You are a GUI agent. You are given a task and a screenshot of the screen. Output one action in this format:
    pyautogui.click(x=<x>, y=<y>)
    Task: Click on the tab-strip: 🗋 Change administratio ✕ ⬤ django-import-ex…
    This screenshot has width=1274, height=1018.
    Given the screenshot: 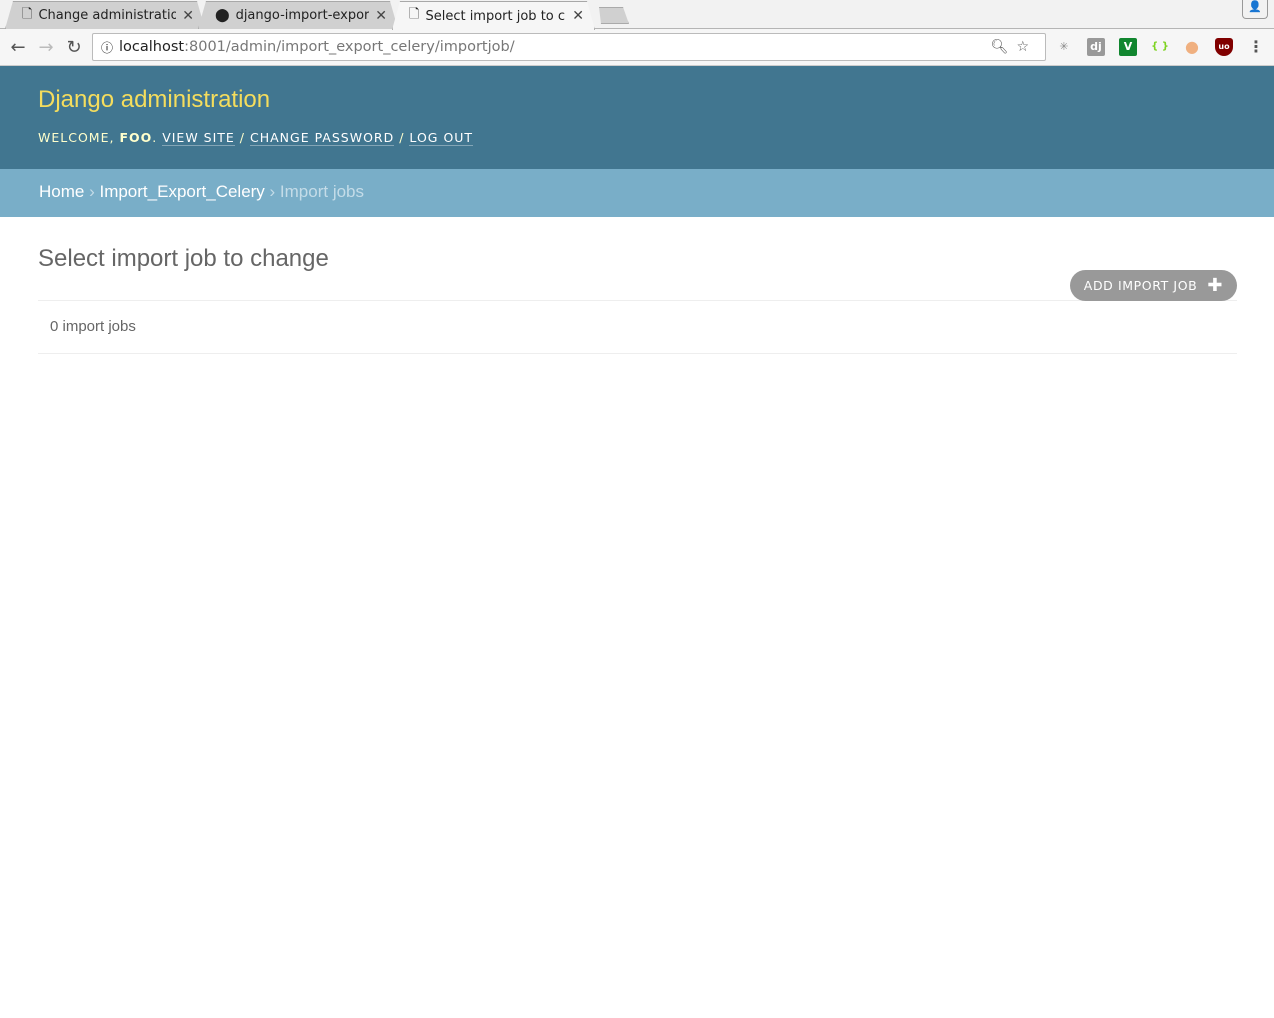 What is the action you would take?
    pyautogui.click(x=637, y=14)
    